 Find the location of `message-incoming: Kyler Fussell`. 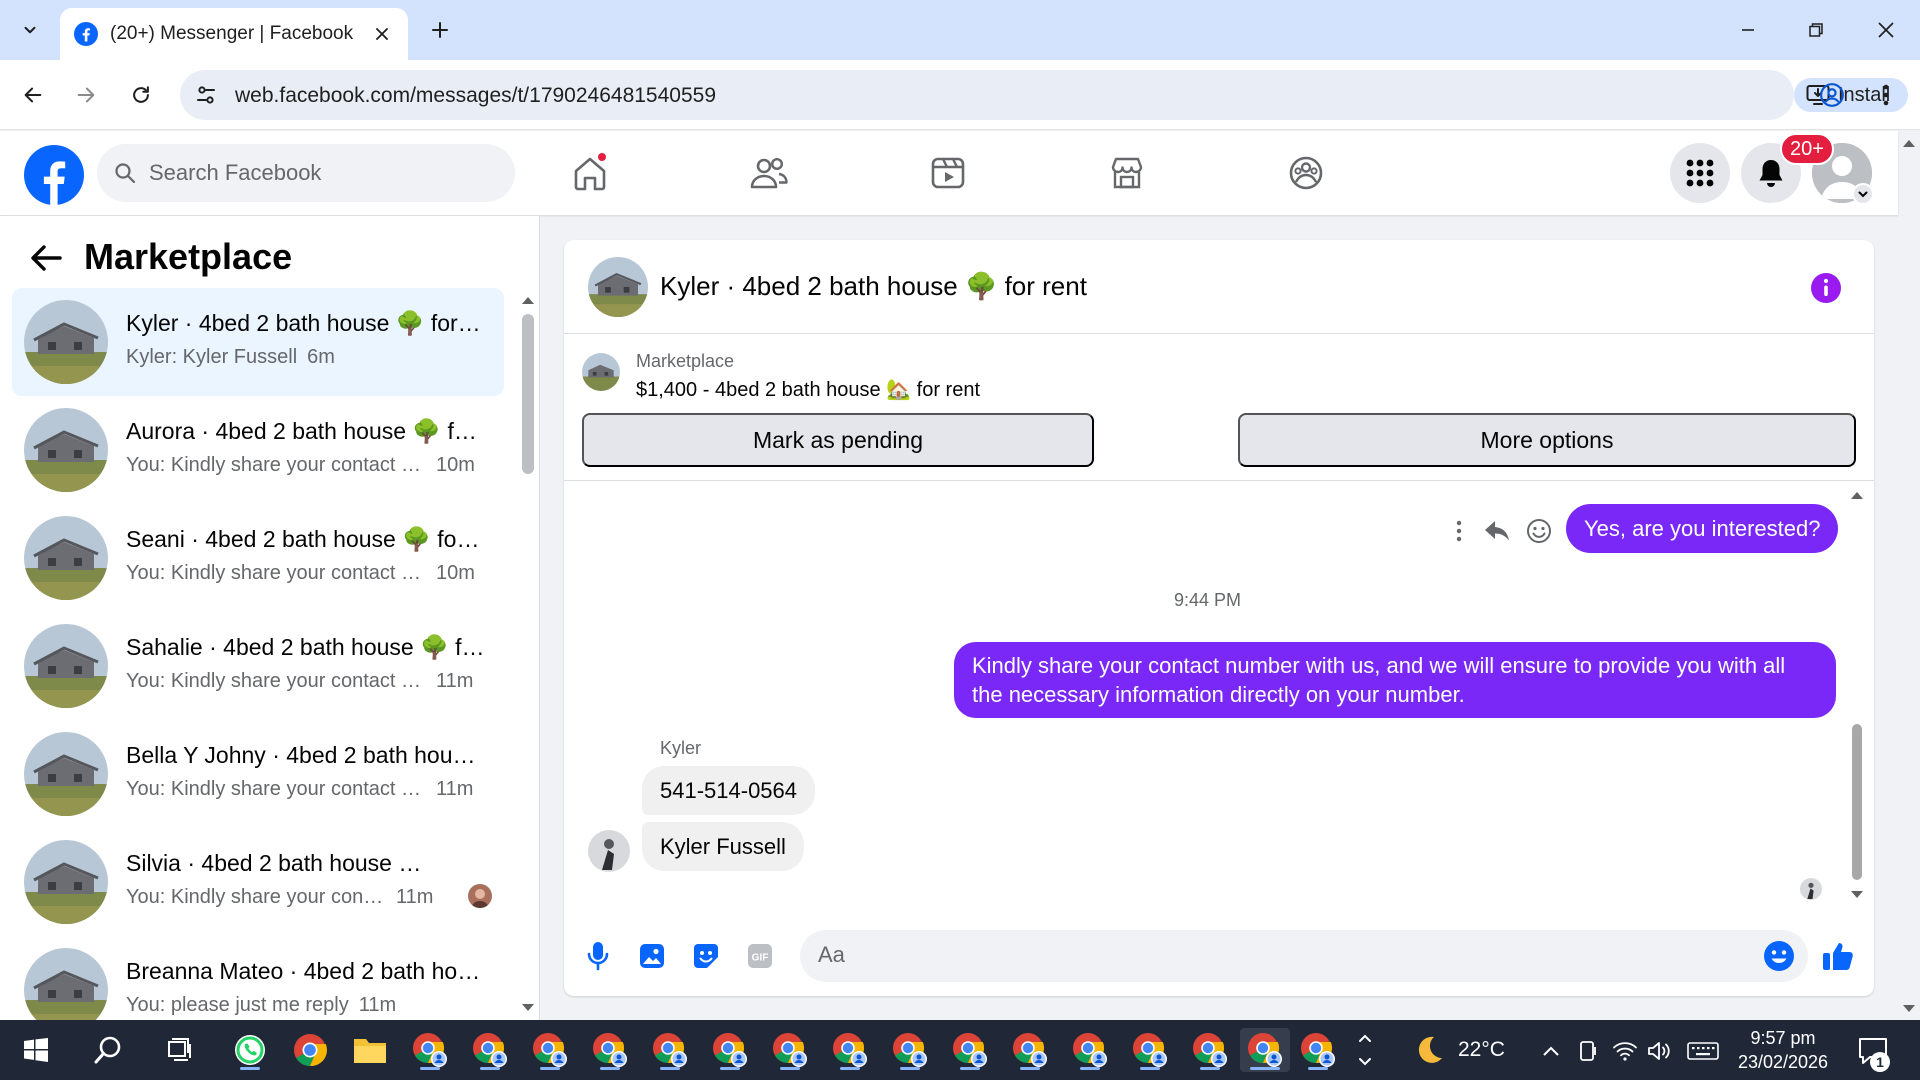

message-incoming: Kyler Fussell is located at coordinates (723, 846).